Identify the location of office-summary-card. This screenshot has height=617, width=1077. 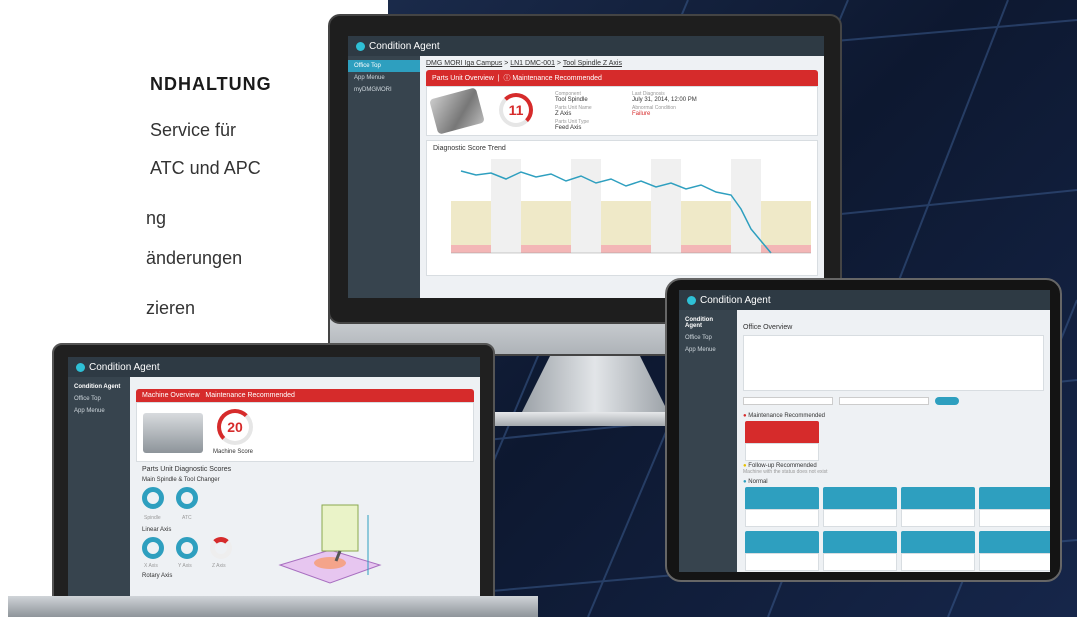
(893, 363).